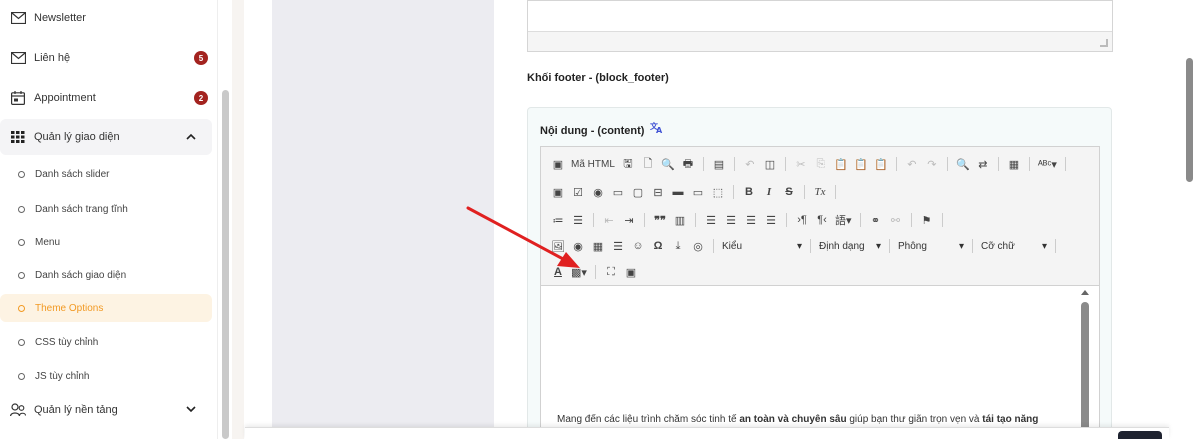 Image resolution: width=1194 pixels, height=439 pixels. I want to click on show-blocks-icon: ◫, so click(770, 164).